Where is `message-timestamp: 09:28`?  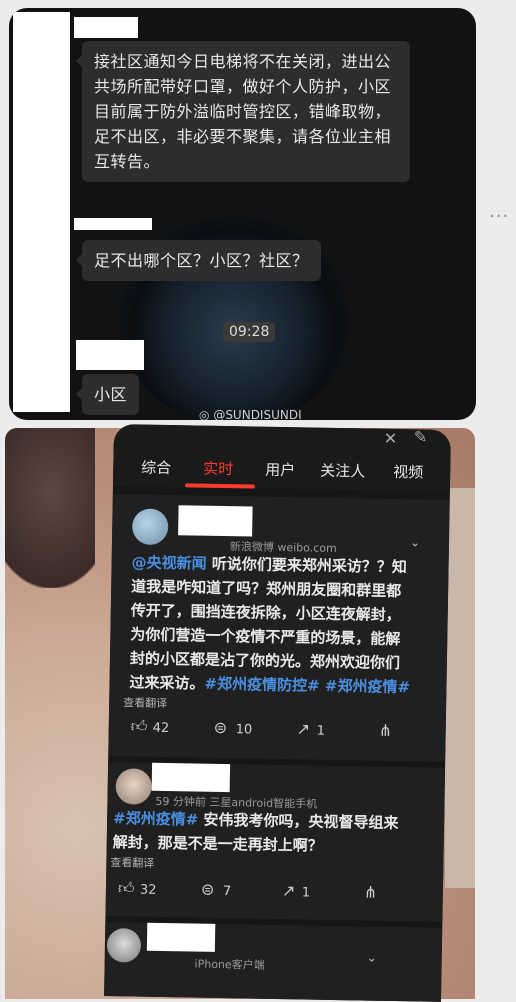
message-timestamp: 09:28 is located at coordinates (249, 332).